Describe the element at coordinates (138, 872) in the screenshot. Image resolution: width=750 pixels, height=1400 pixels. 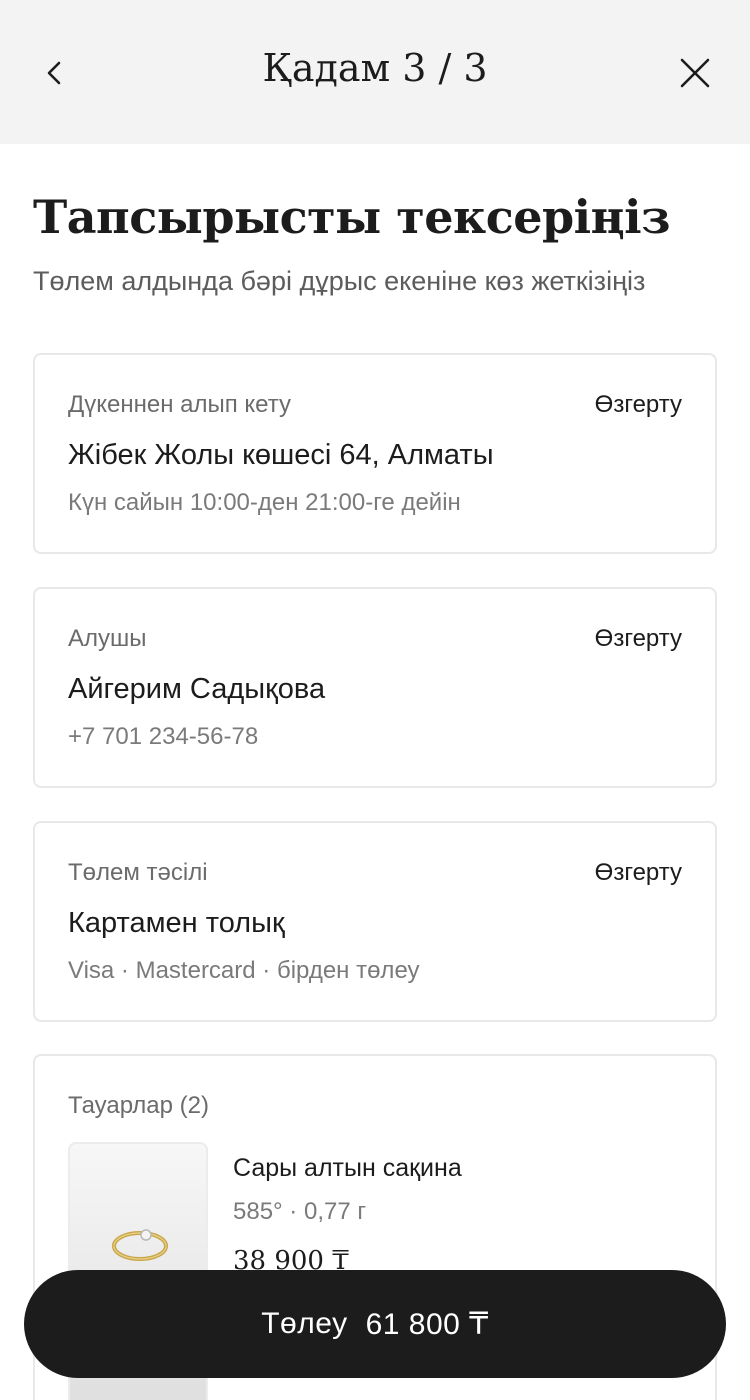
I see `payment-label: Төлем тәсілі` at that location.